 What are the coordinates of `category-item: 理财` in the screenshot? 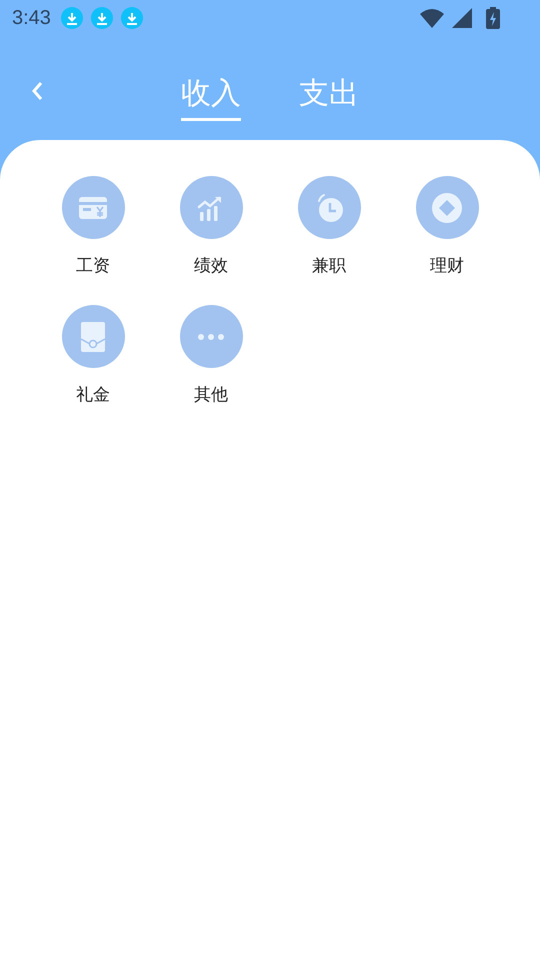 It's located at (447, 226).